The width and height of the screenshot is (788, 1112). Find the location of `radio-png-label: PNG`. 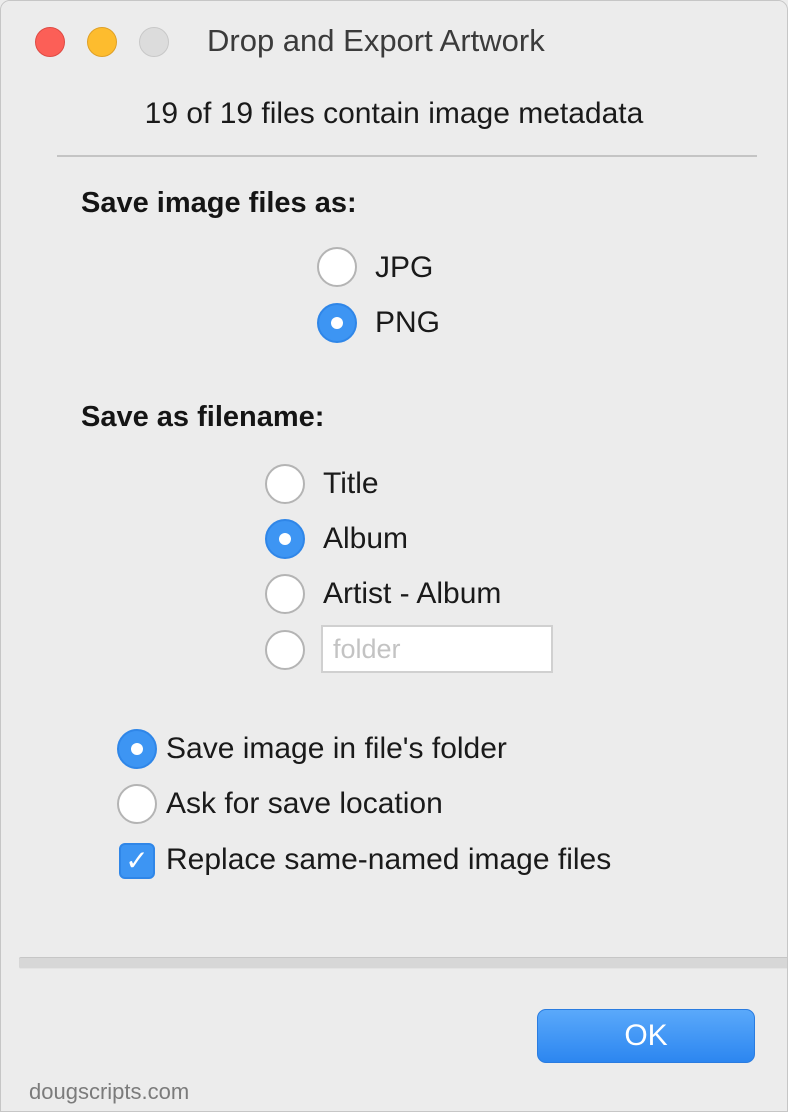

radio-png-label: PNG is located at coordinates (407, 323).